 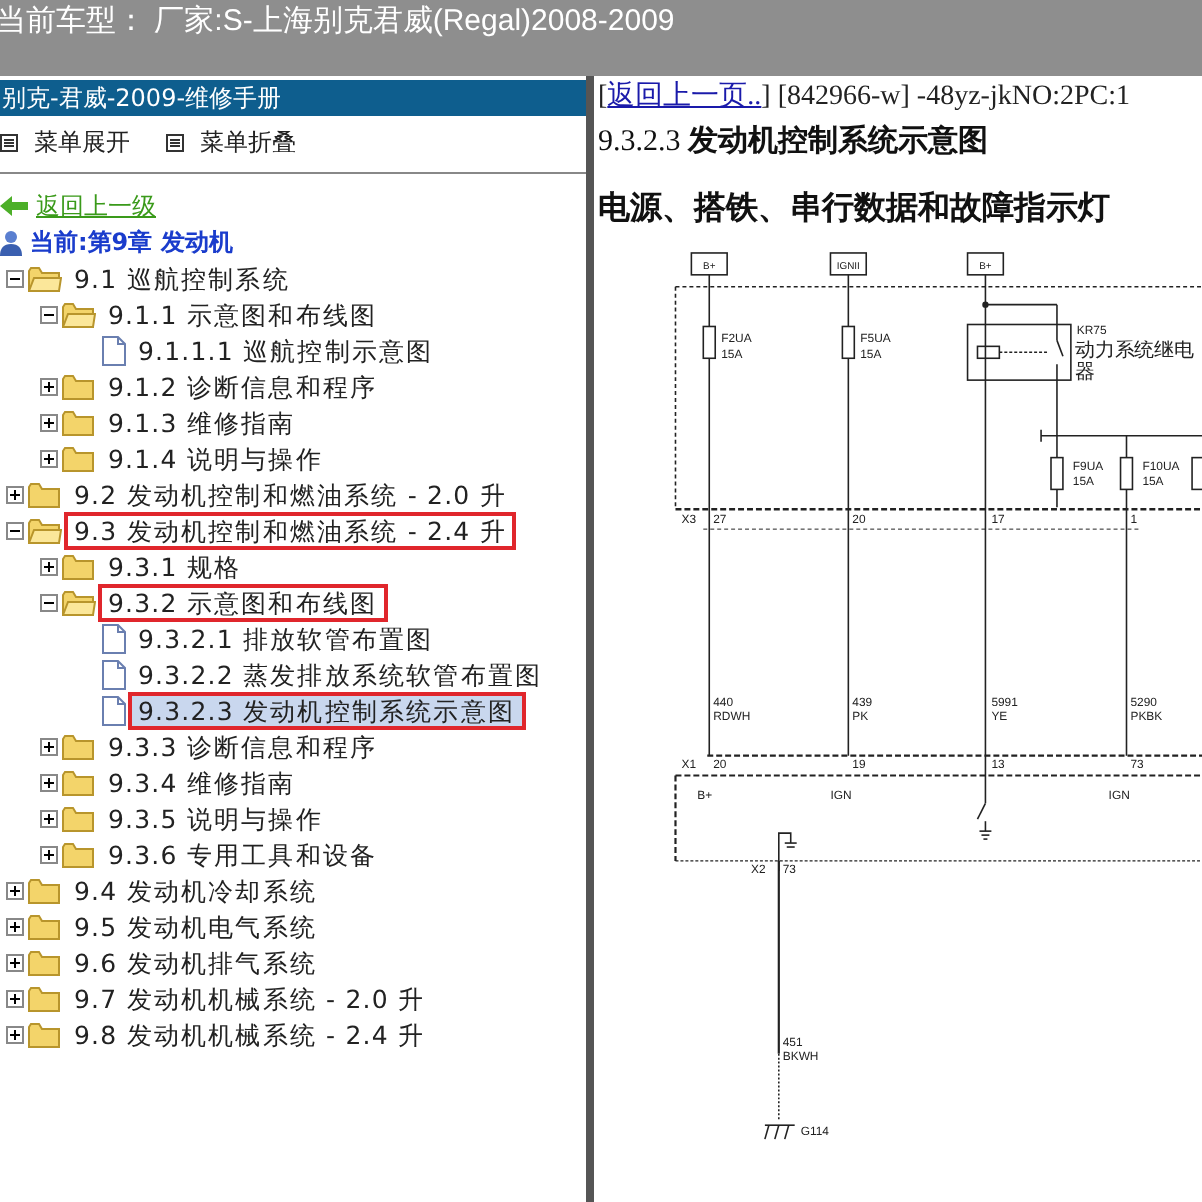 I want to click on tree-item: 9.3.6 专用工具和设备, so click(x=243, y=854).